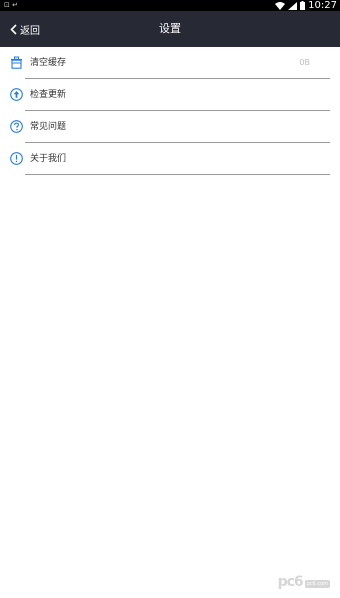 This screenshot has height=598, width=340. What do you see at coordinates (48, 63) in the screenshot?
I see `settings-item-label: 清空缓存` at bounding box center [48, 63].